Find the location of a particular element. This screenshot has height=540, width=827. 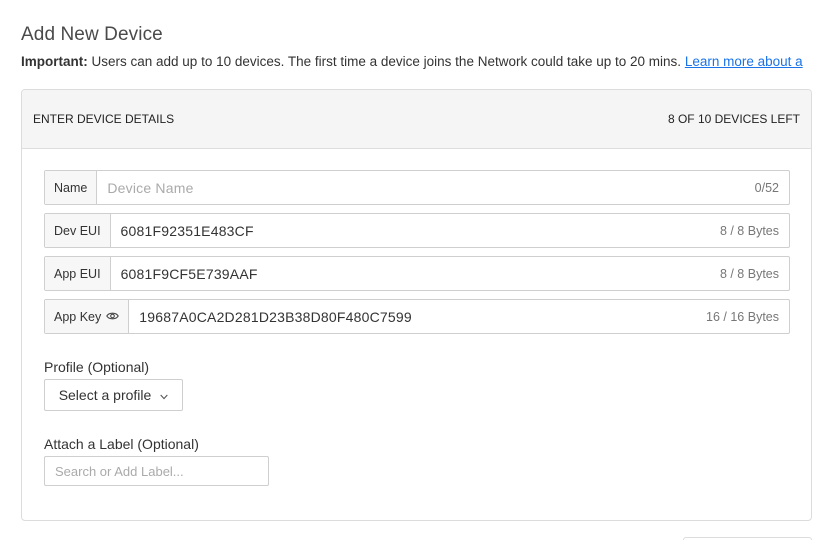

notice-strong: Important: is located at coordinates (54, 61).